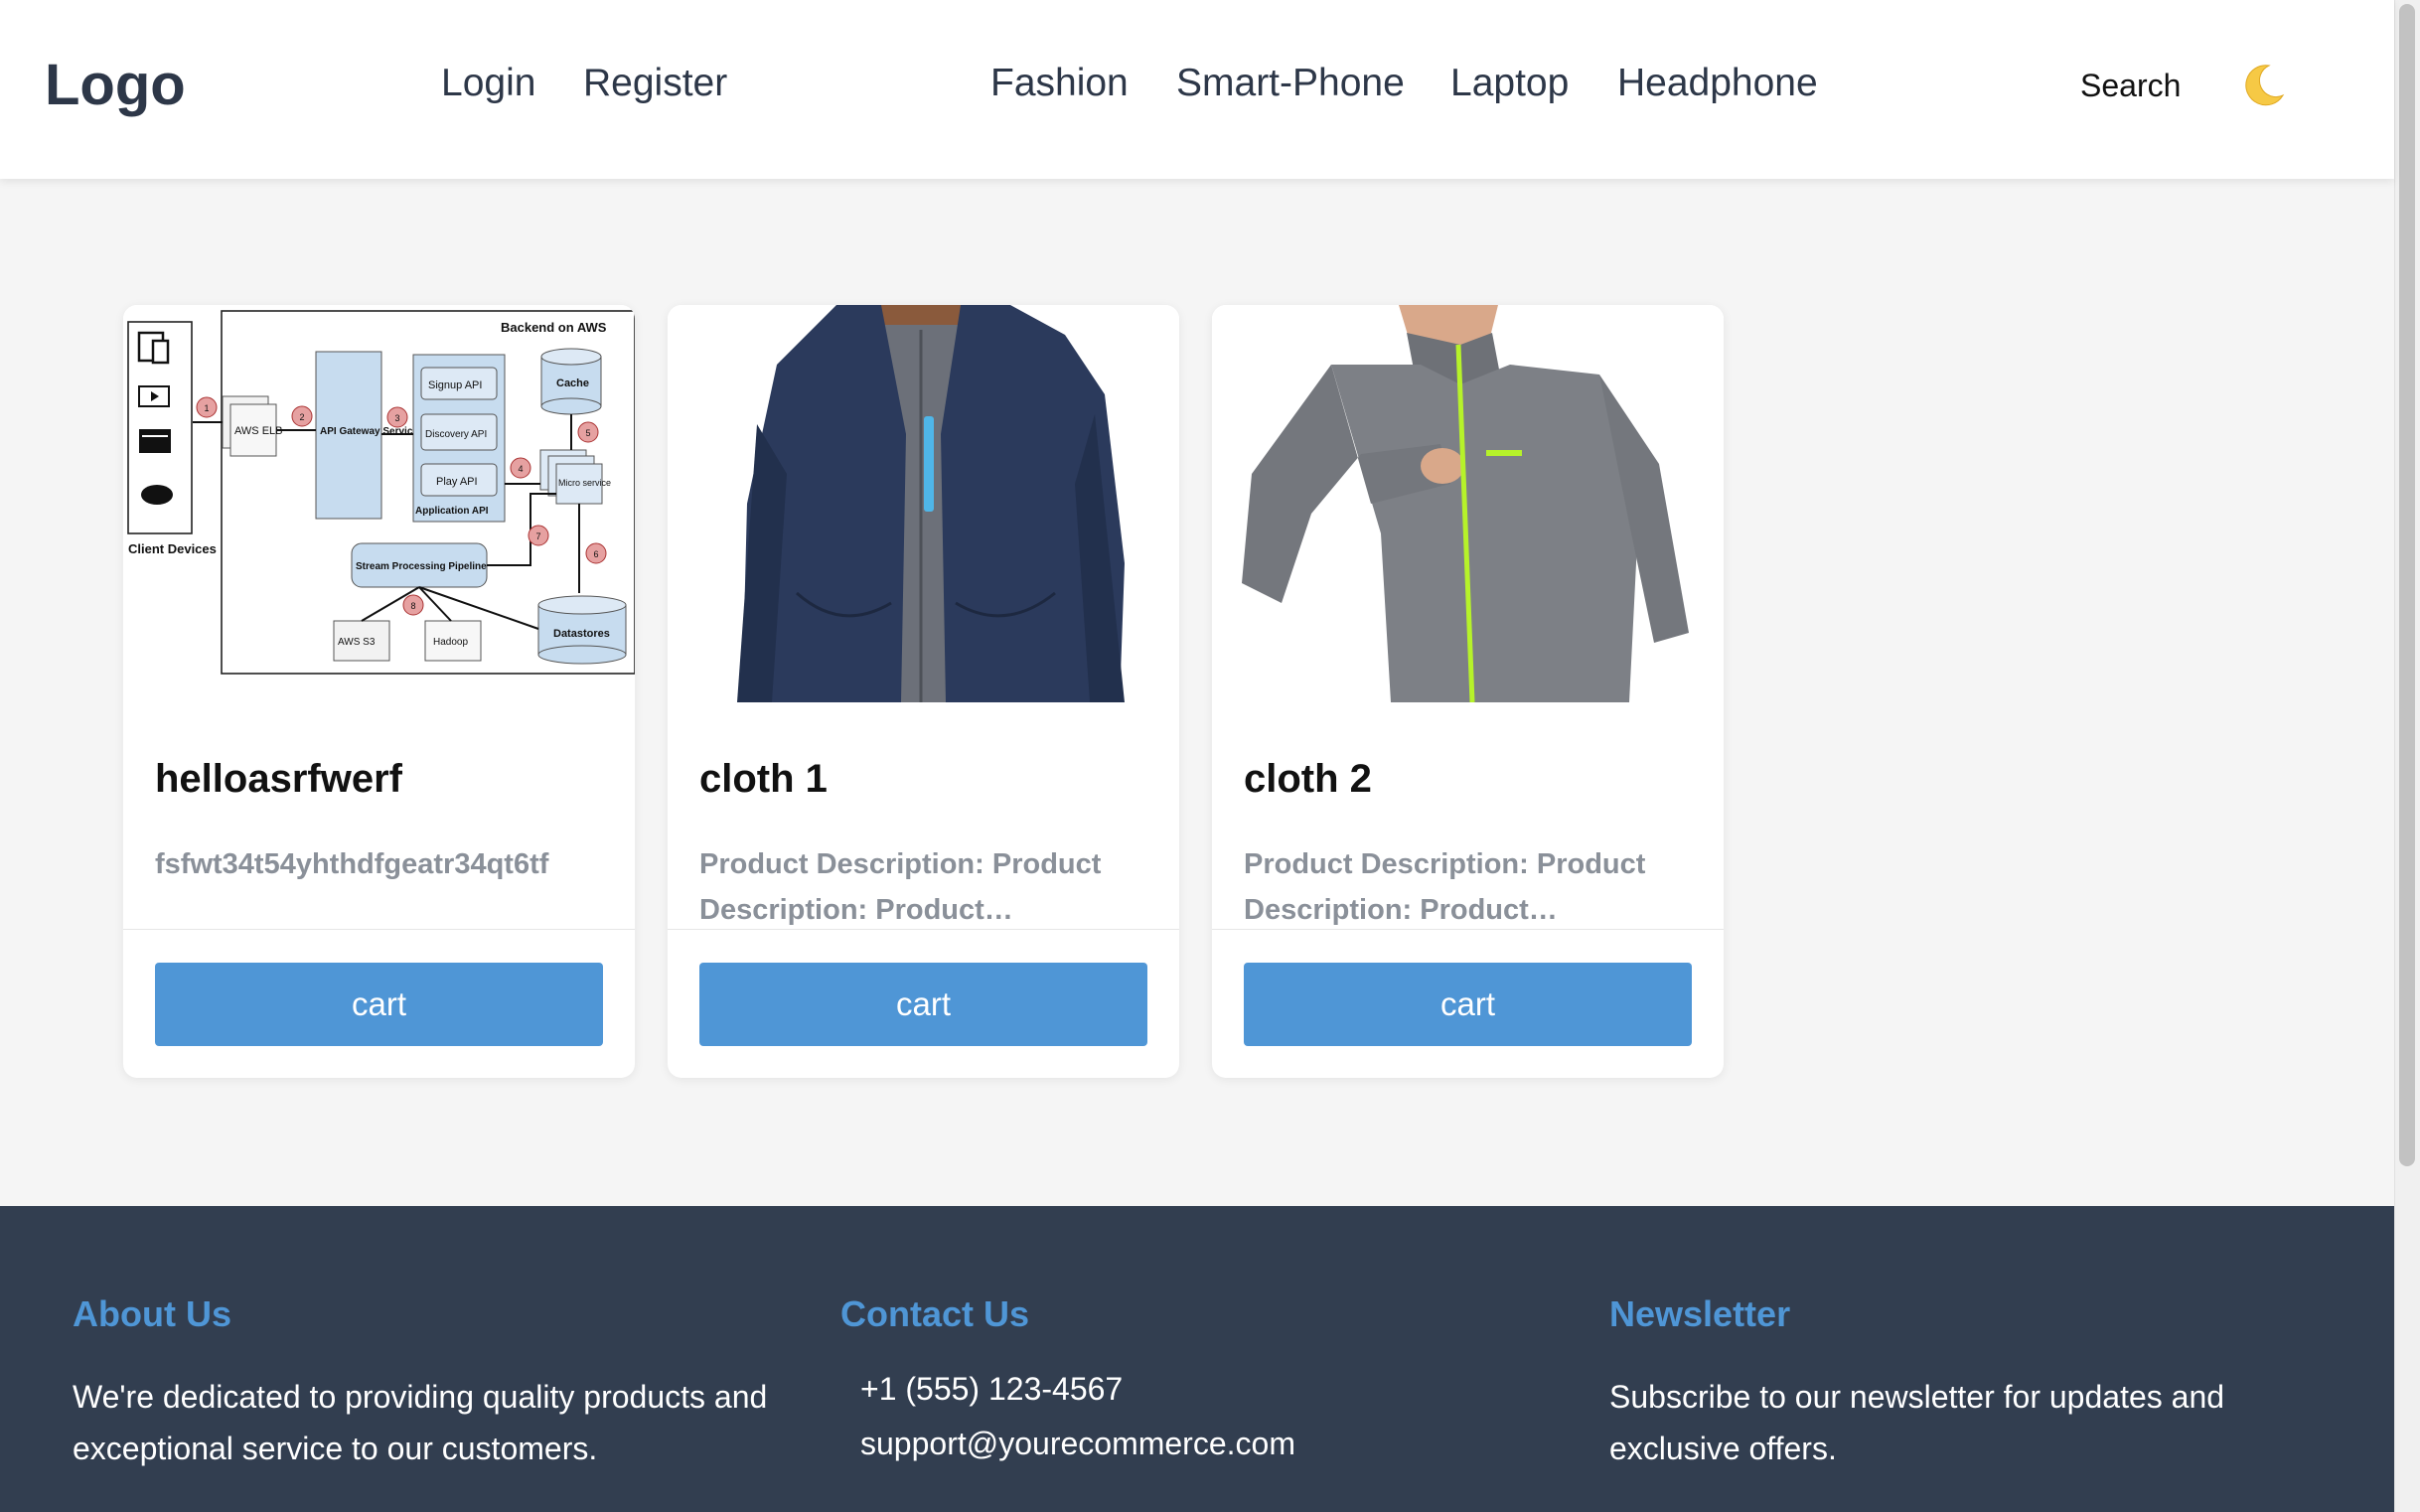 This screenshot has height=1512, width=2420. What do you see at coordinates (352, 864) in the screenshot?
I see `product-description: fsfwt34t54yhthdfgeatr34qt6tf` at bounding box center [352, 864].